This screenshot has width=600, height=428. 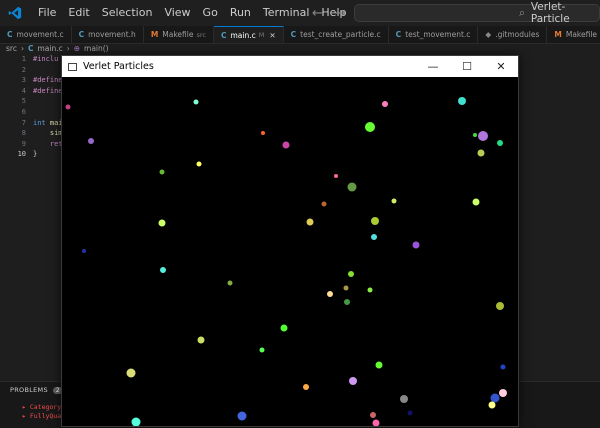 What do you see at coordinates (96, 48) in the screenshot?
I see `breadcrumb-symbol: main()` at bounding box center [96, 48].